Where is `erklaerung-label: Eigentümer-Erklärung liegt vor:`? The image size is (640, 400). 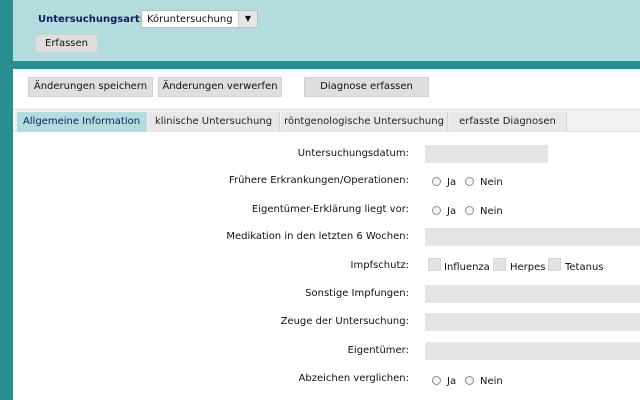
erklaerung-label: Eigentümer-Erklärung liegt vor: is located at coordinates (330, 209).